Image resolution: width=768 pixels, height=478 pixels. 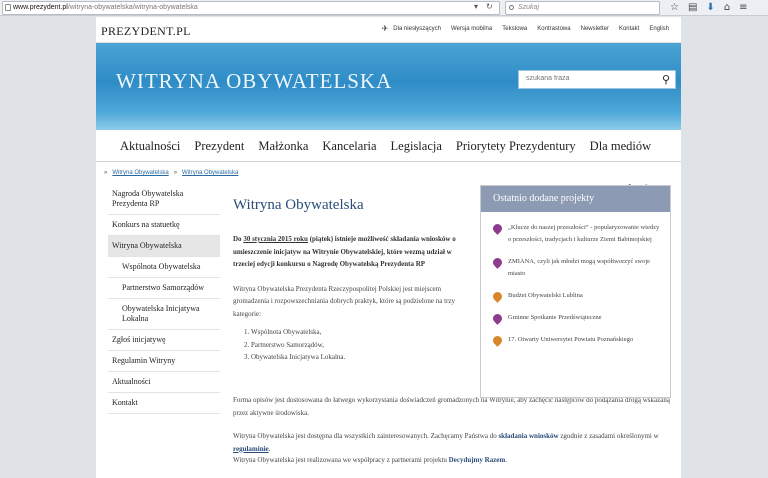 What do you see at coordinates (164, 340) in the screenshot?
I see `sidebar-item-zglos: Zgłoś inicjatywę` at bounding box center [164, 340].